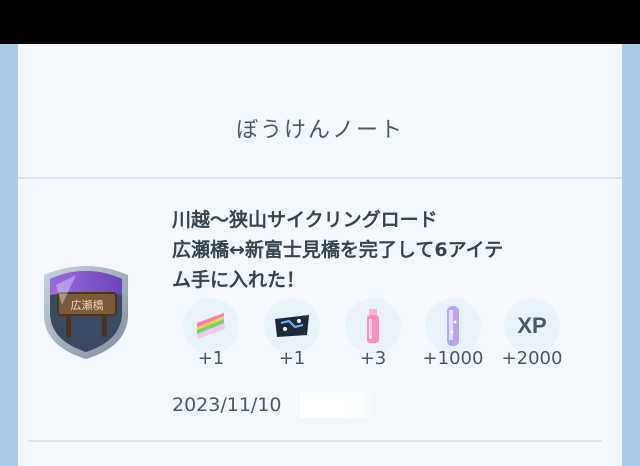 Image resolution: width=640 pixels, height=466 pixels. I want to click on pink-potion-icon, so click(373, 326).